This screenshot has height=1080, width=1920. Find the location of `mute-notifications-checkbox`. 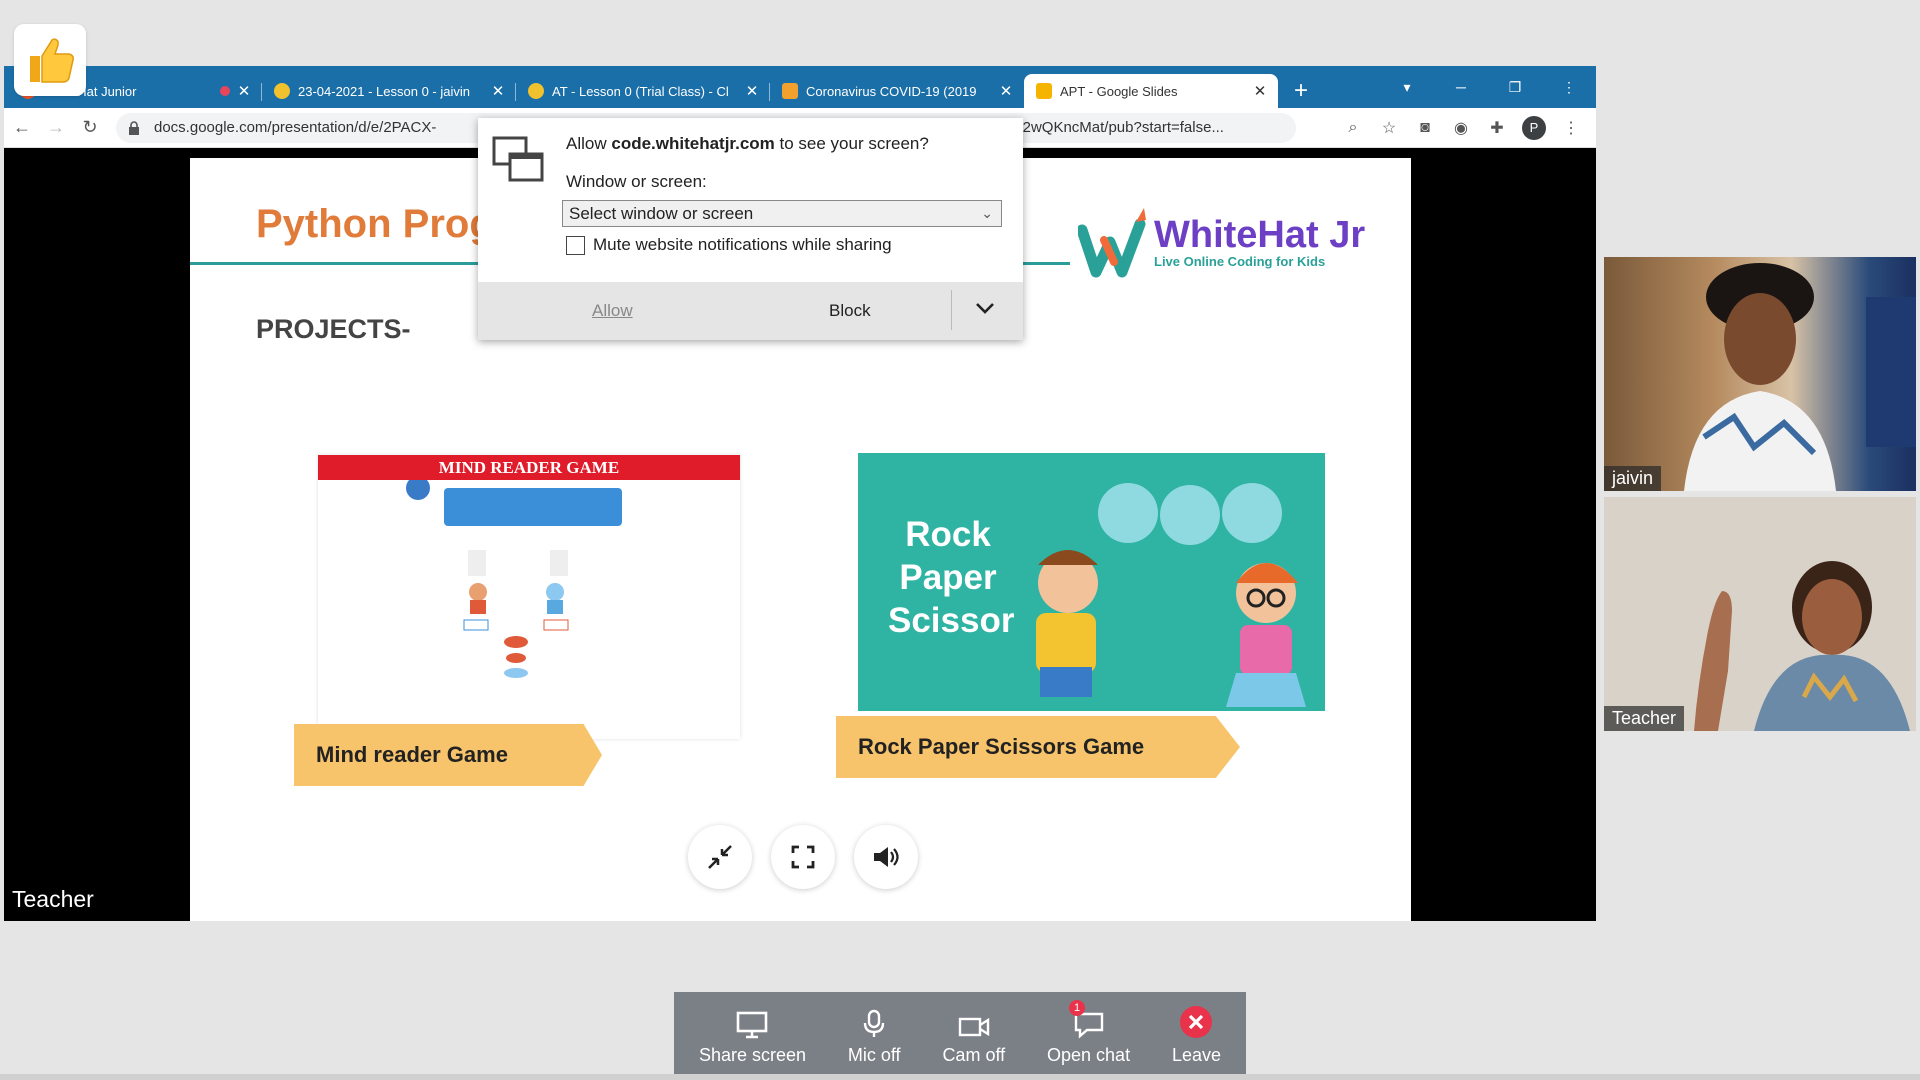

mute-notifications-checkbox is located at coordinates (575, 245).